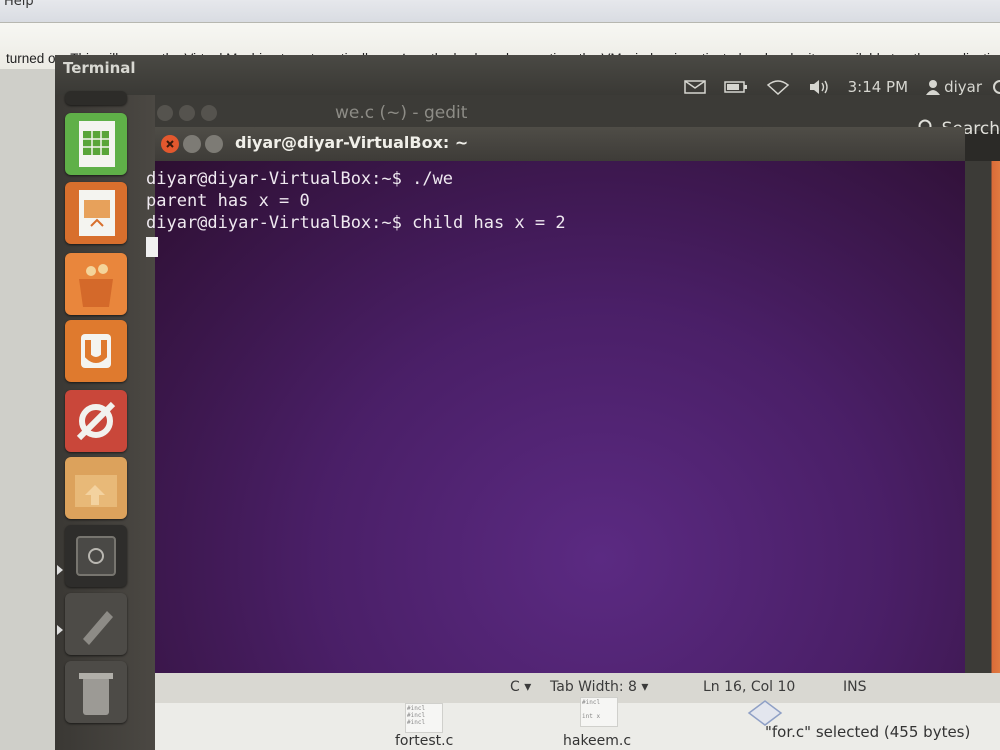 The width and height of the screenshot is (1000, 750). I want to click on launcher-spreadsheet, so click(96, 144).